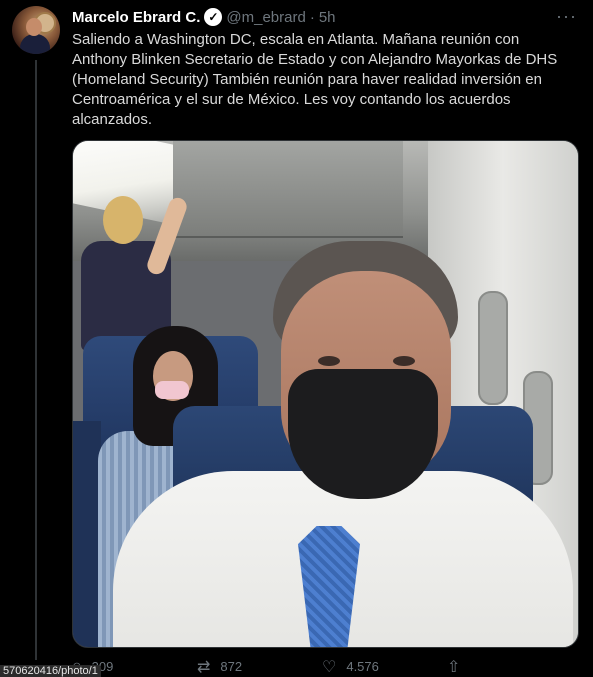 The height and width of the screenshot is (677, 593). What do you see at coordinates (35, 44) in the screenshot?
I see `avatar-body` at bounding box center [35, 44].